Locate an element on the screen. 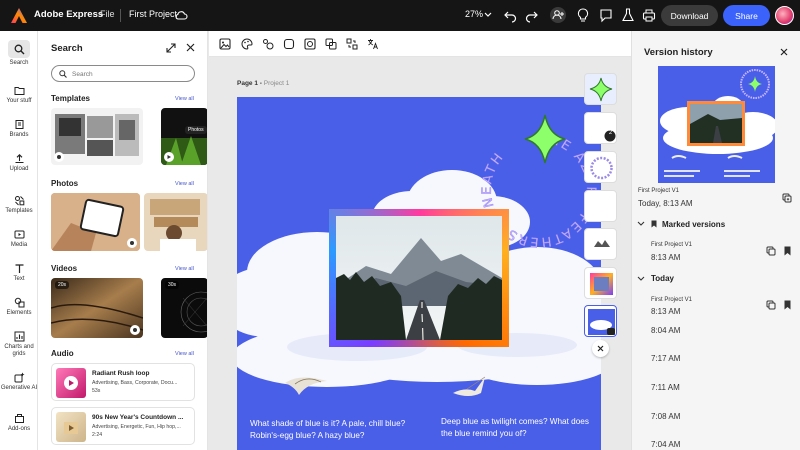 Image resolution: width=800 pixels, height=450 pixels. version-time: 7:17 AM is located at coordinates (665, 358).